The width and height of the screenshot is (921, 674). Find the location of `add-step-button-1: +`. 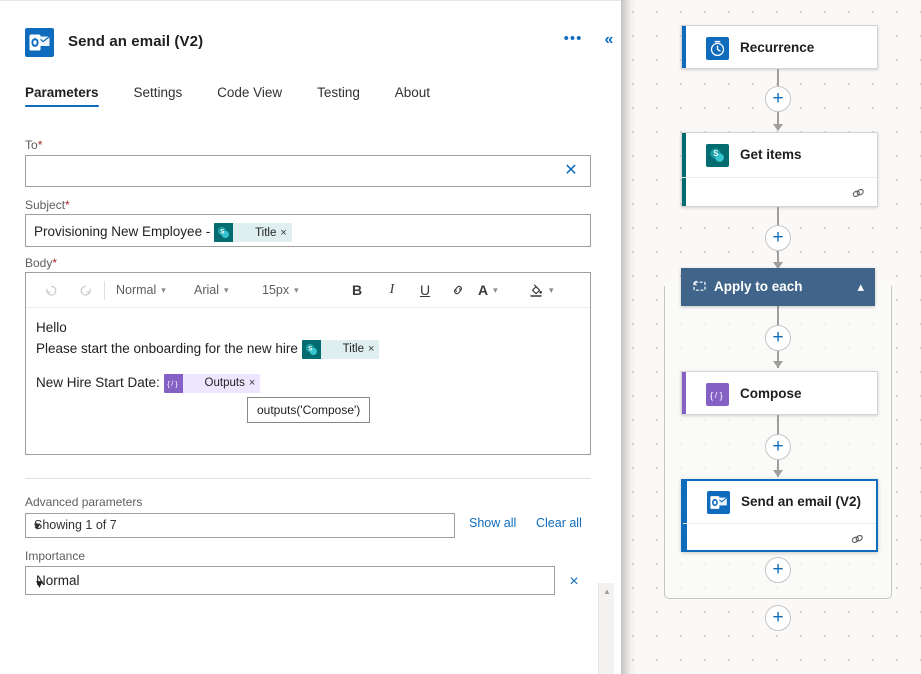

add-step-button-1: + is located at coordinates (778, 99).